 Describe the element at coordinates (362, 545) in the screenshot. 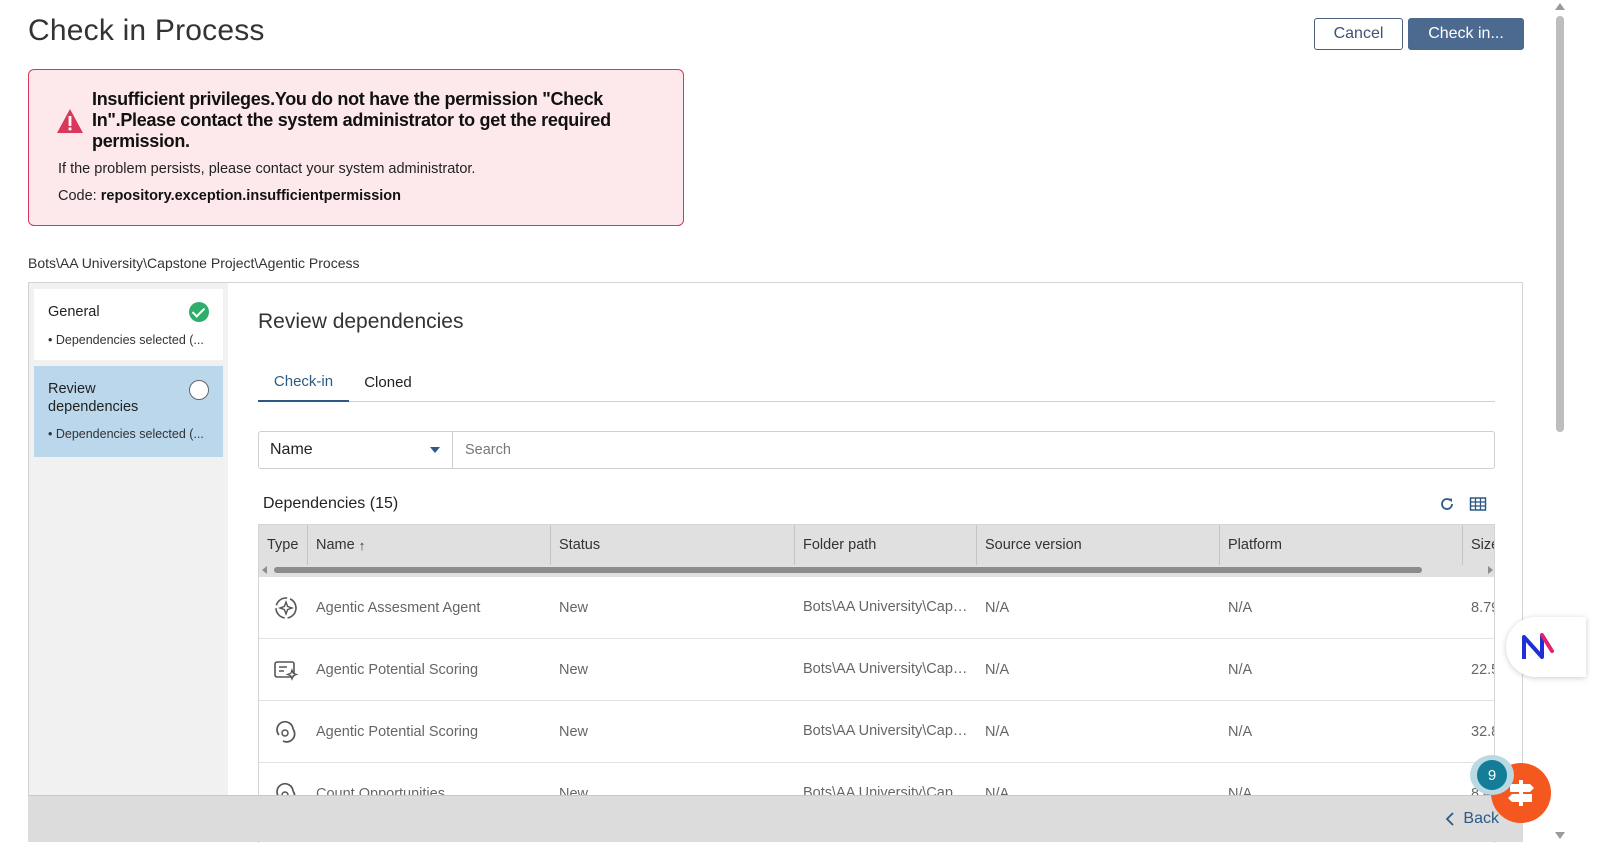

I see `sort-ascending-icon: ↑` at that location.